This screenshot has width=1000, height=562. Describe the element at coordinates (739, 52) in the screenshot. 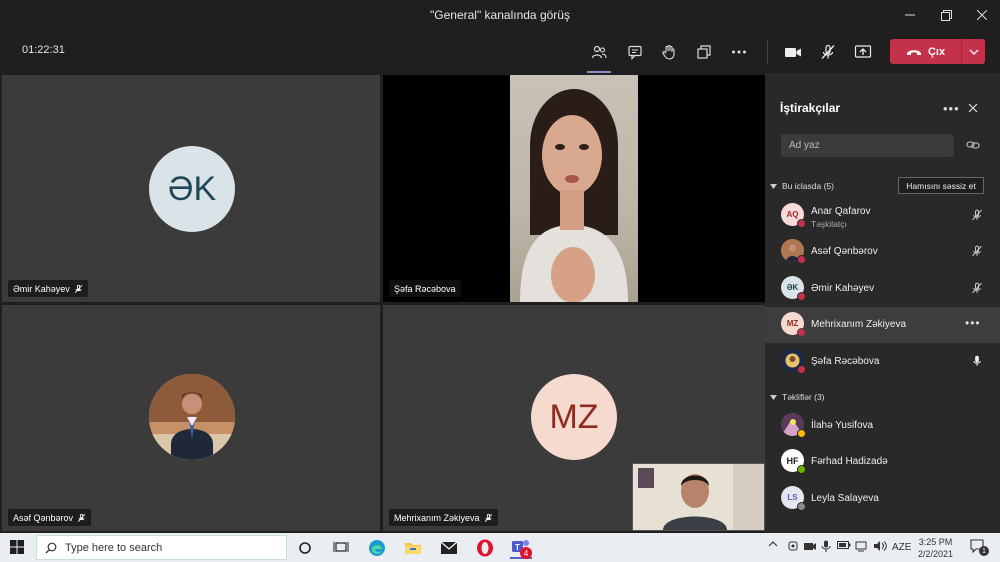

I see `more-options-icon` at that location.